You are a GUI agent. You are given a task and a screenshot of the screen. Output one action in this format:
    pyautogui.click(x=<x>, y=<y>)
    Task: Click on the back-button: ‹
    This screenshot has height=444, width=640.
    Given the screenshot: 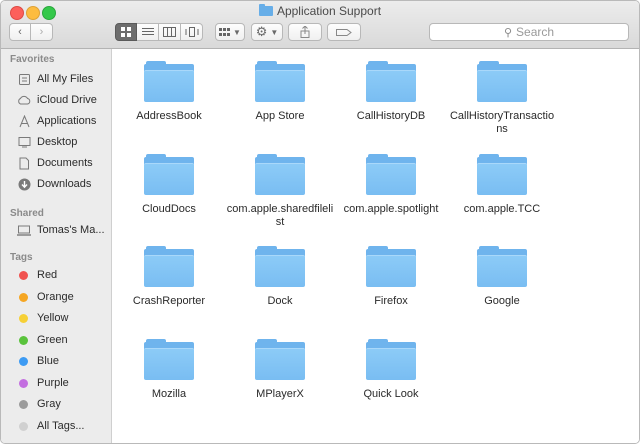 What is the action you would take?
    pyautogui.click(x=20, y=32)
    